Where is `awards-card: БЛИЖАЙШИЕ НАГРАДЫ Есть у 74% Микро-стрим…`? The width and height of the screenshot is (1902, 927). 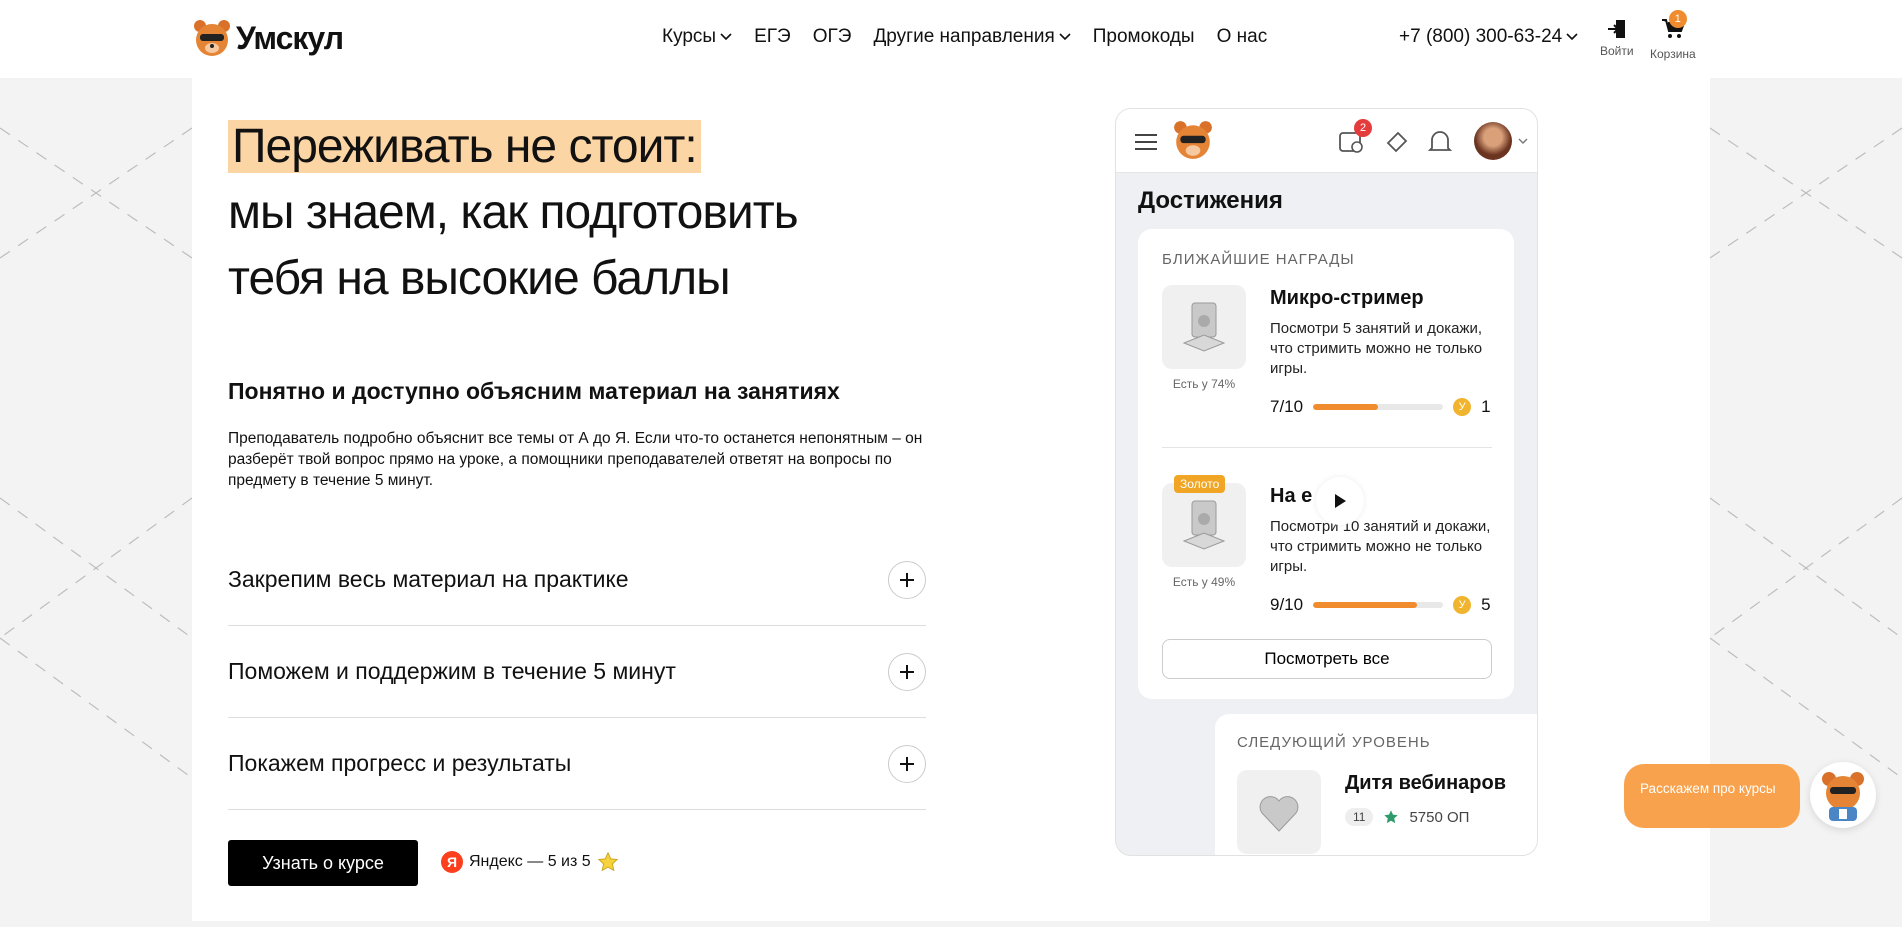
awards-card: БЛИЖАЙШИЕ НАГРАДЫ Есть у 74% Микро-стрим… is located at coordinates (1326, 464).